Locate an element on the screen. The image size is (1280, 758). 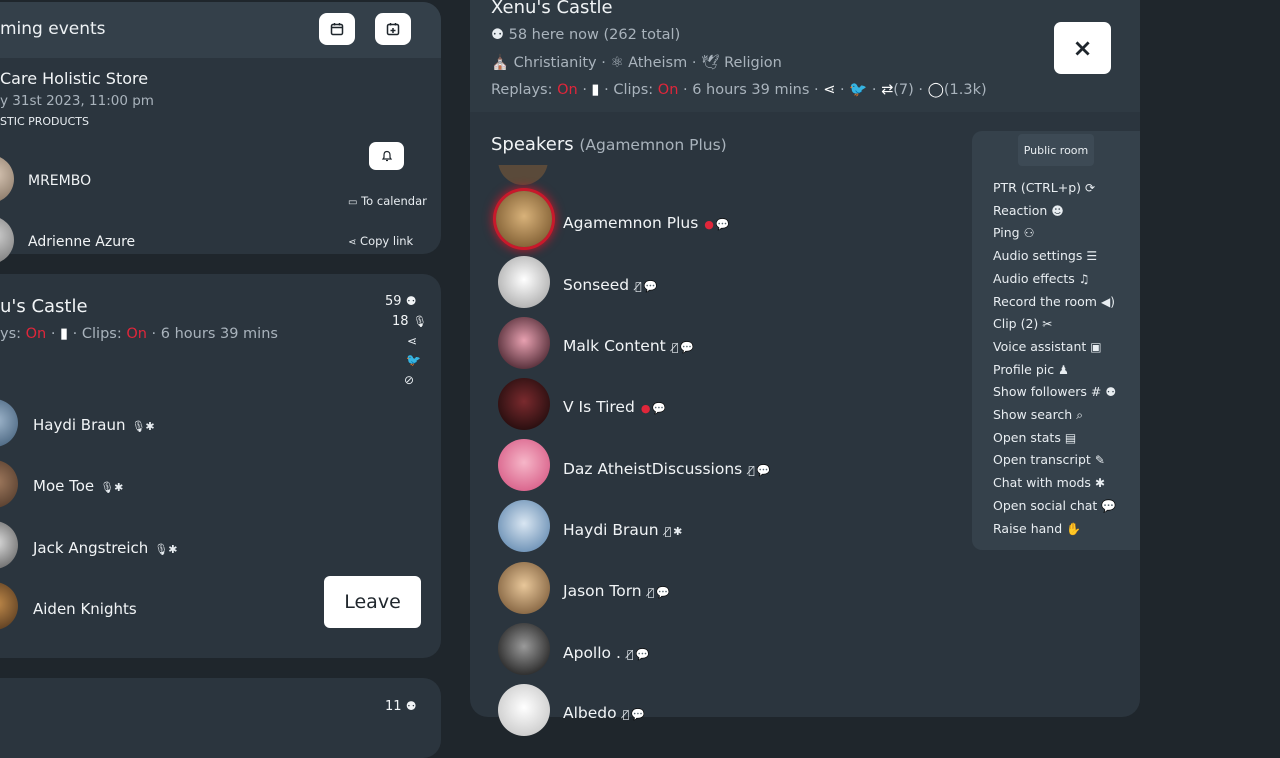
calendar-icon: ▭ is located at coordinates (353, 202).